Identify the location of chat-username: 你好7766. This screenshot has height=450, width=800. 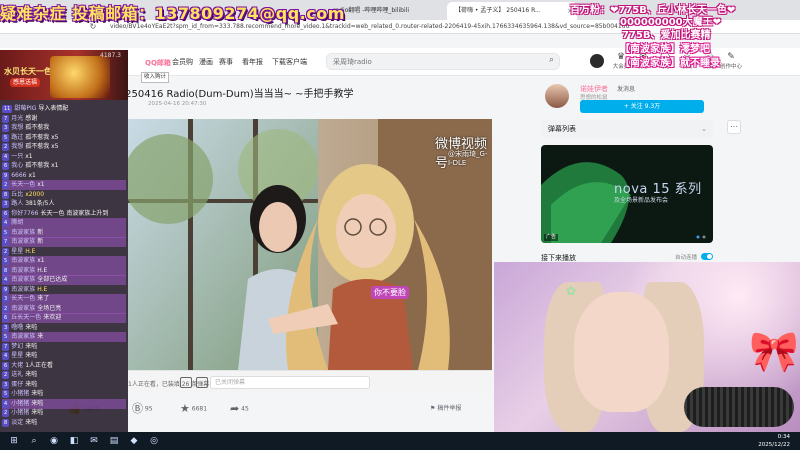
(24, 213).